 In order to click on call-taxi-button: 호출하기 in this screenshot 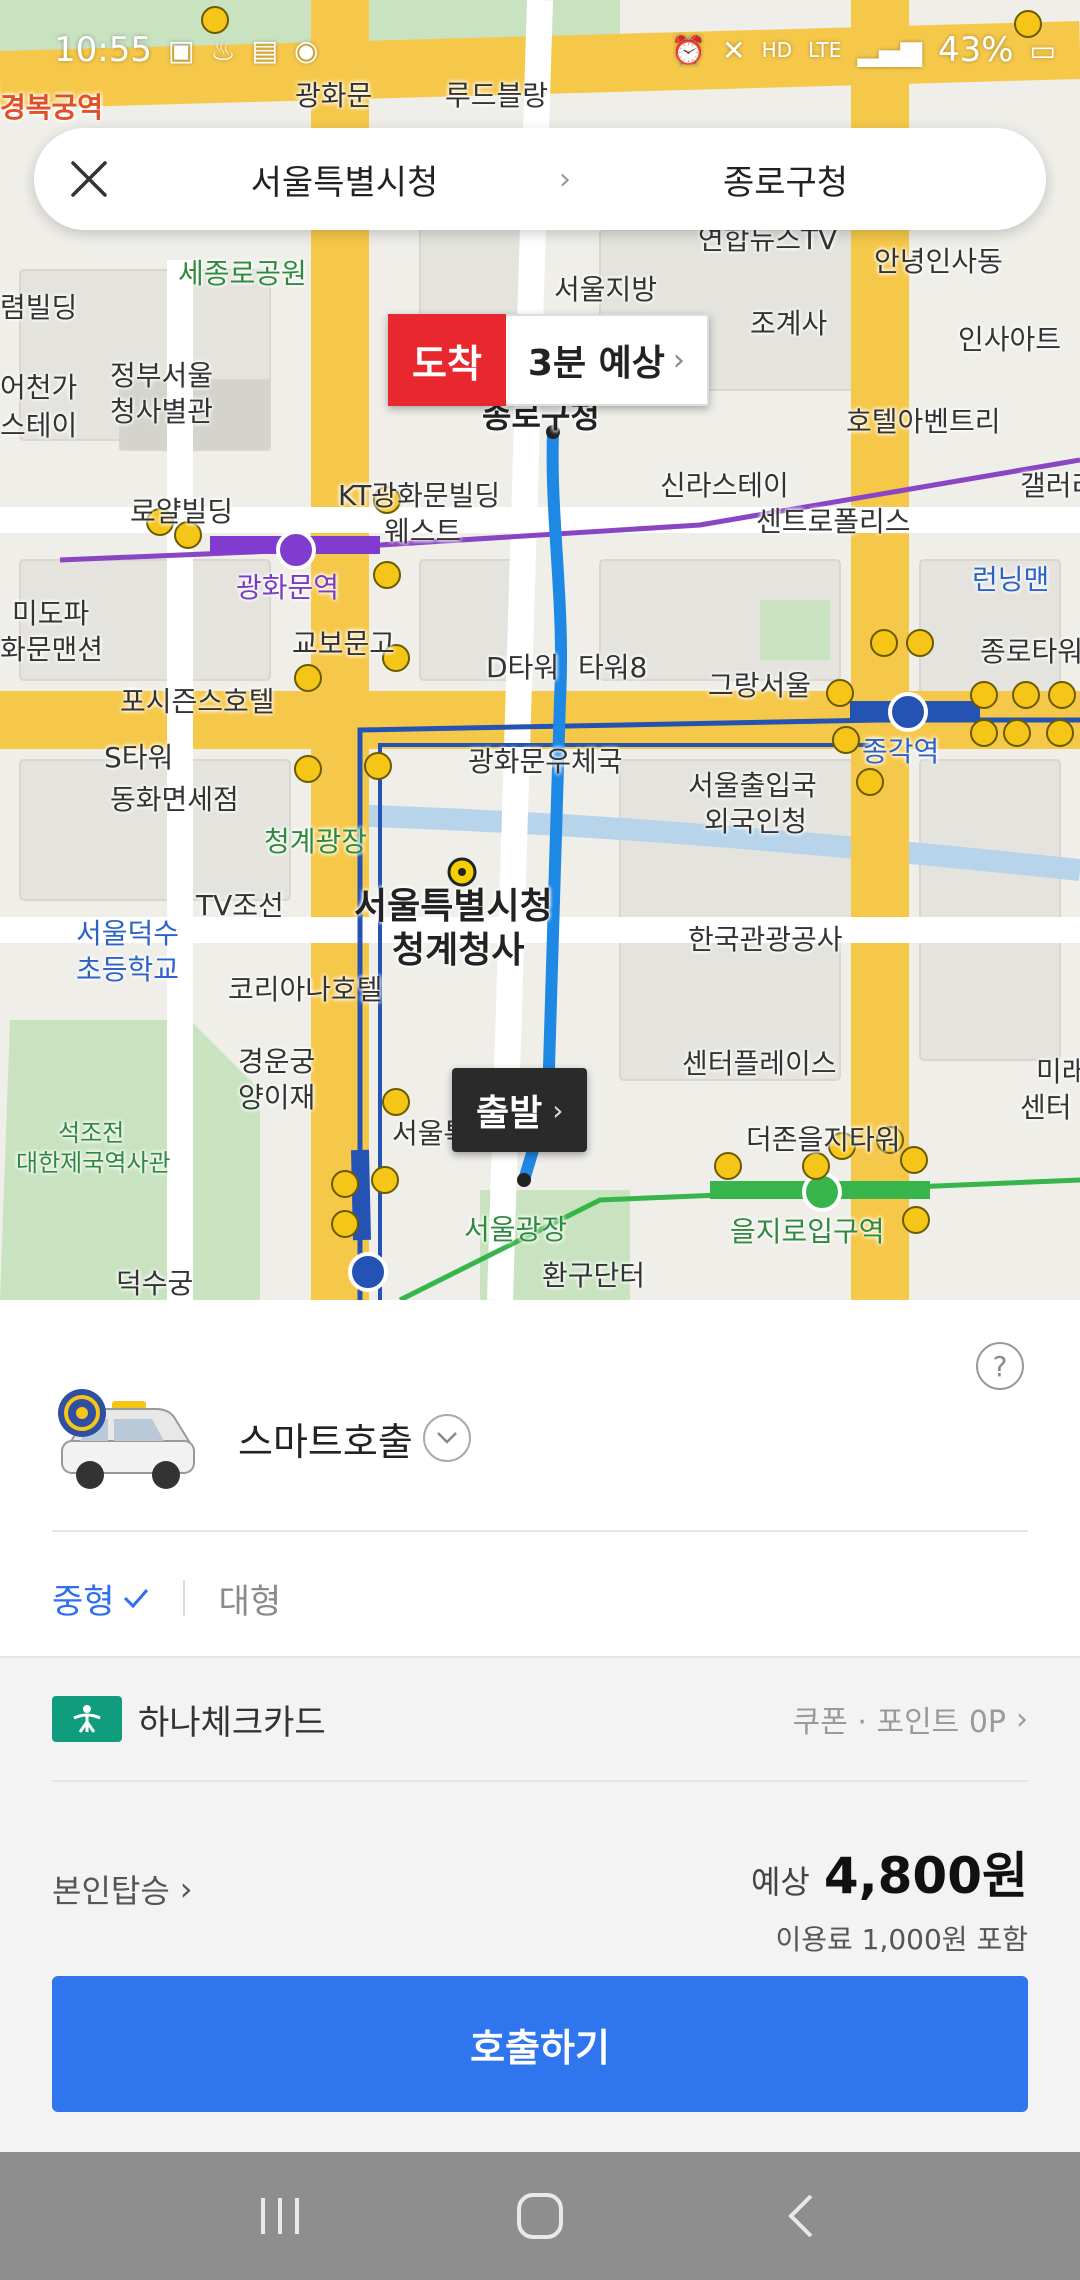, I will do `click(540, 2044)`.